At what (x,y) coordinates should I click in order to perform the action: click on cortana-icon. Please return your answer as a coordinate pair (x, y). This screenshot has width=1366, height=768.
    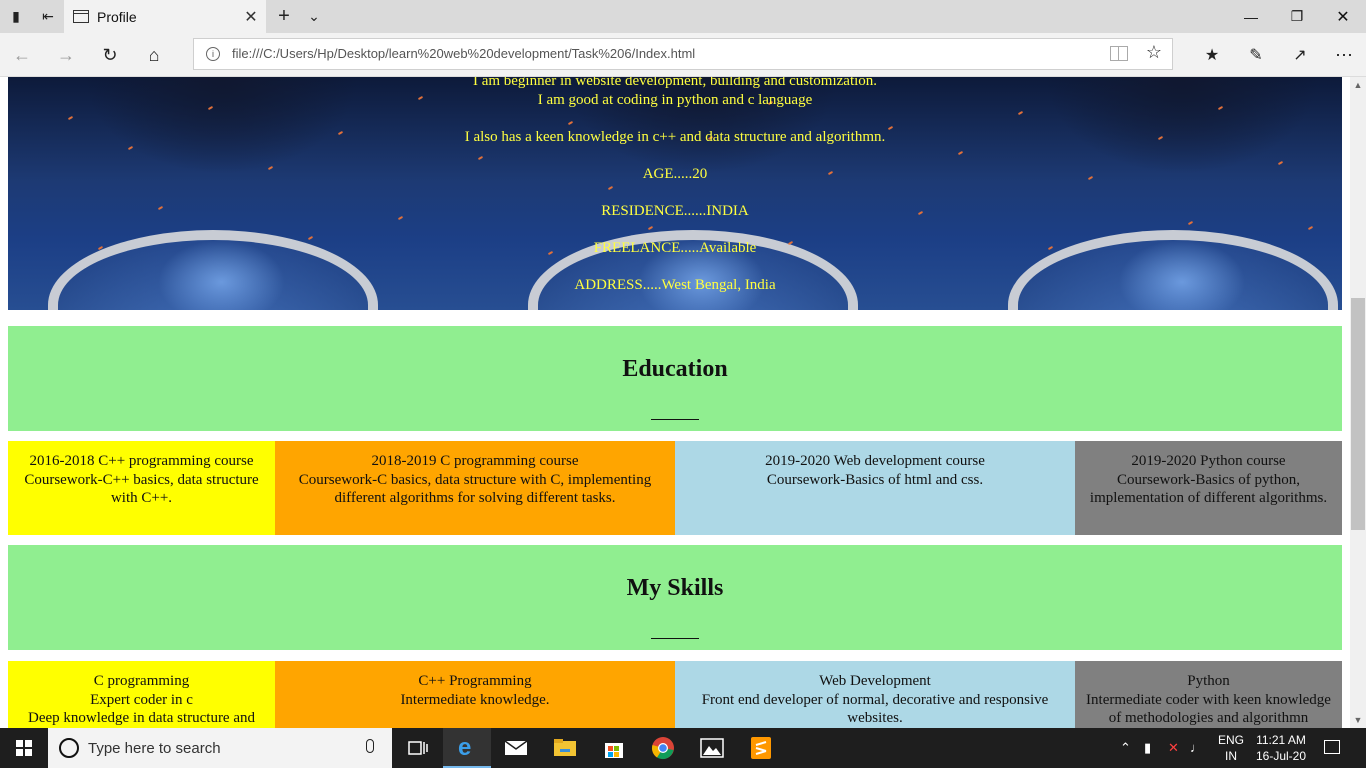
    Looking at the image, I should click on (69, 748).